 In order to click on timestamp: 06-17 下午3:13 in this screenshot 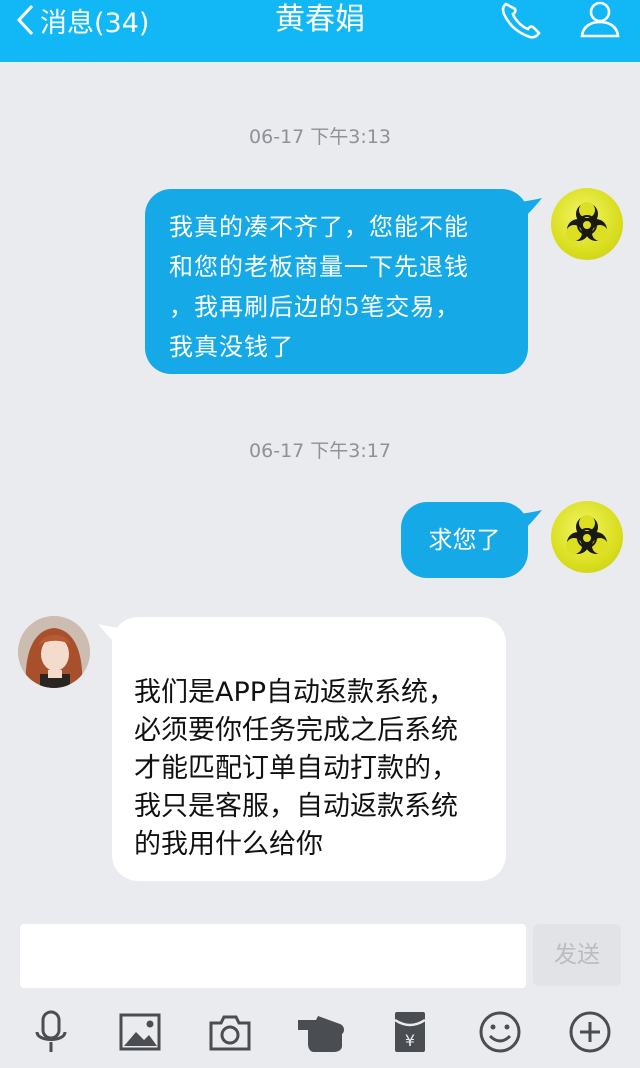, I will do `click(320, 137)`.